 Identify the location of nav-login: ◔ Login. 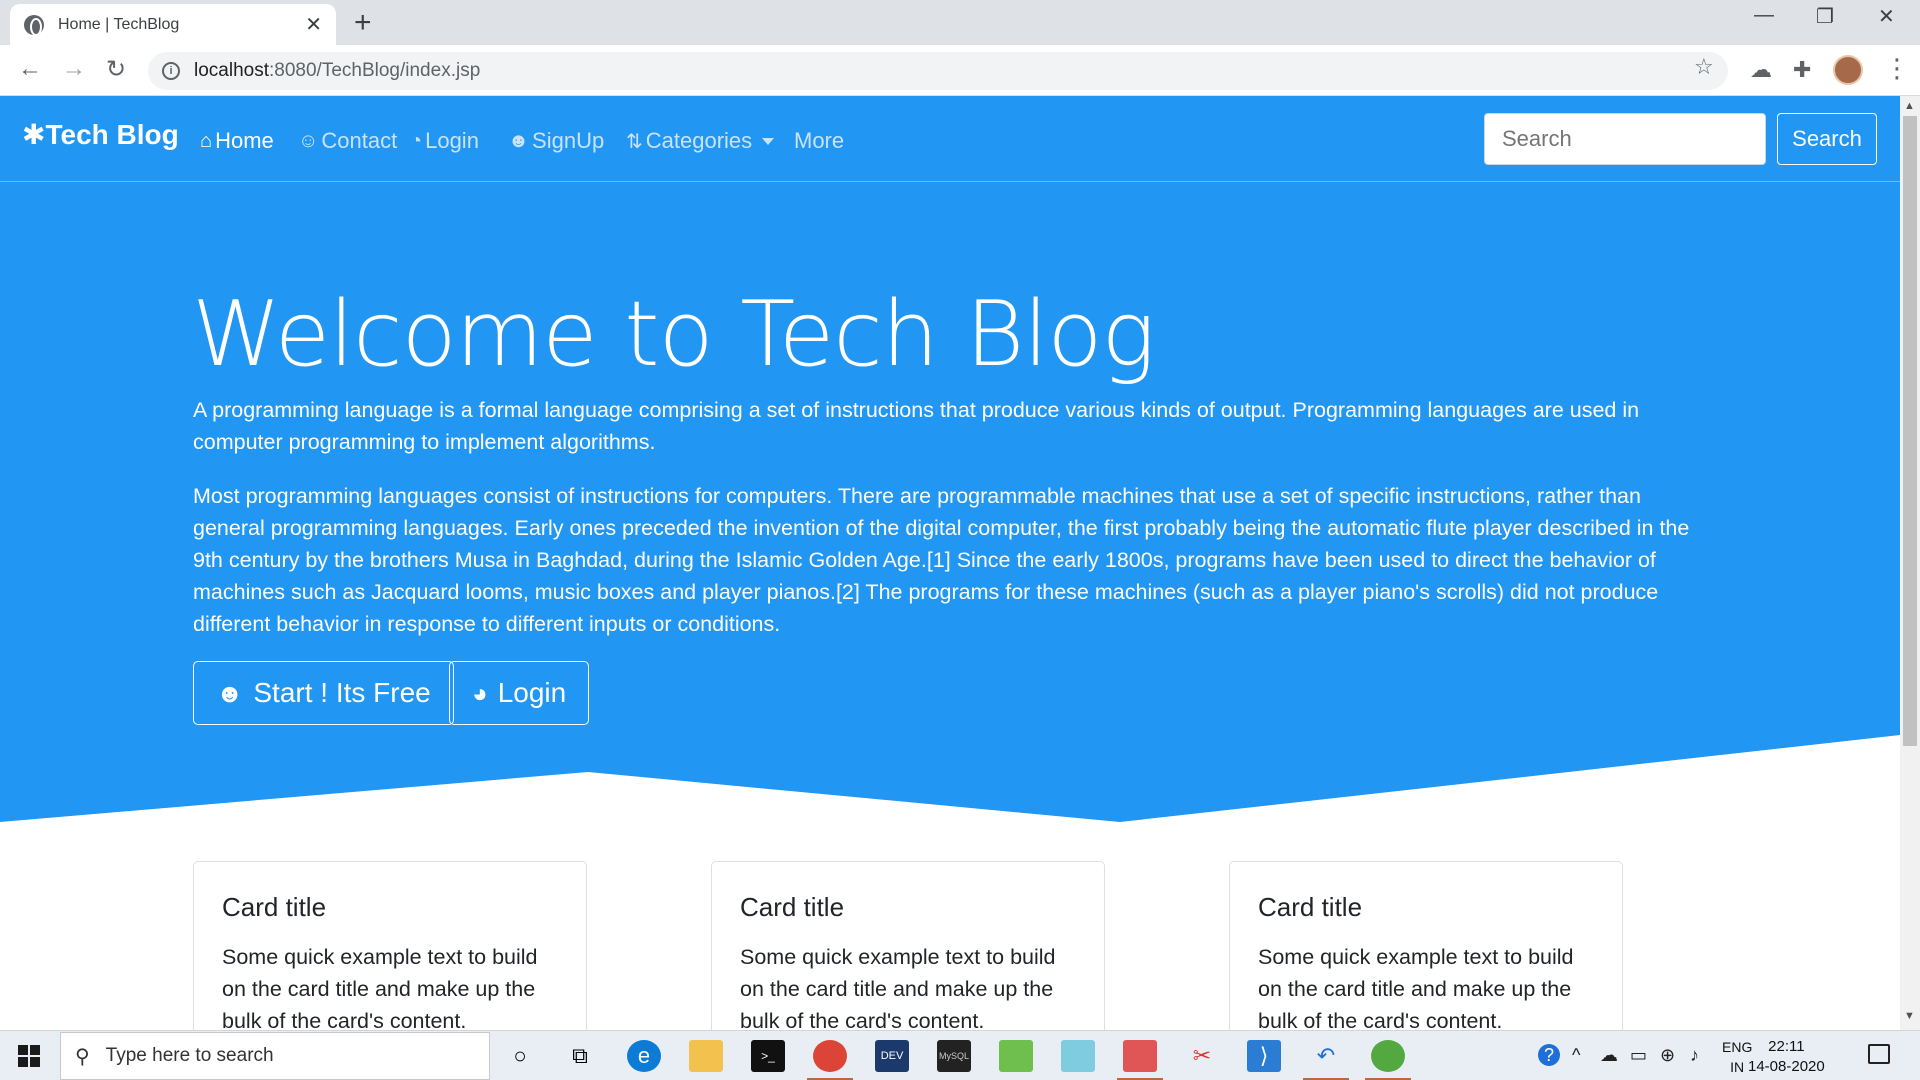
(444, 141).